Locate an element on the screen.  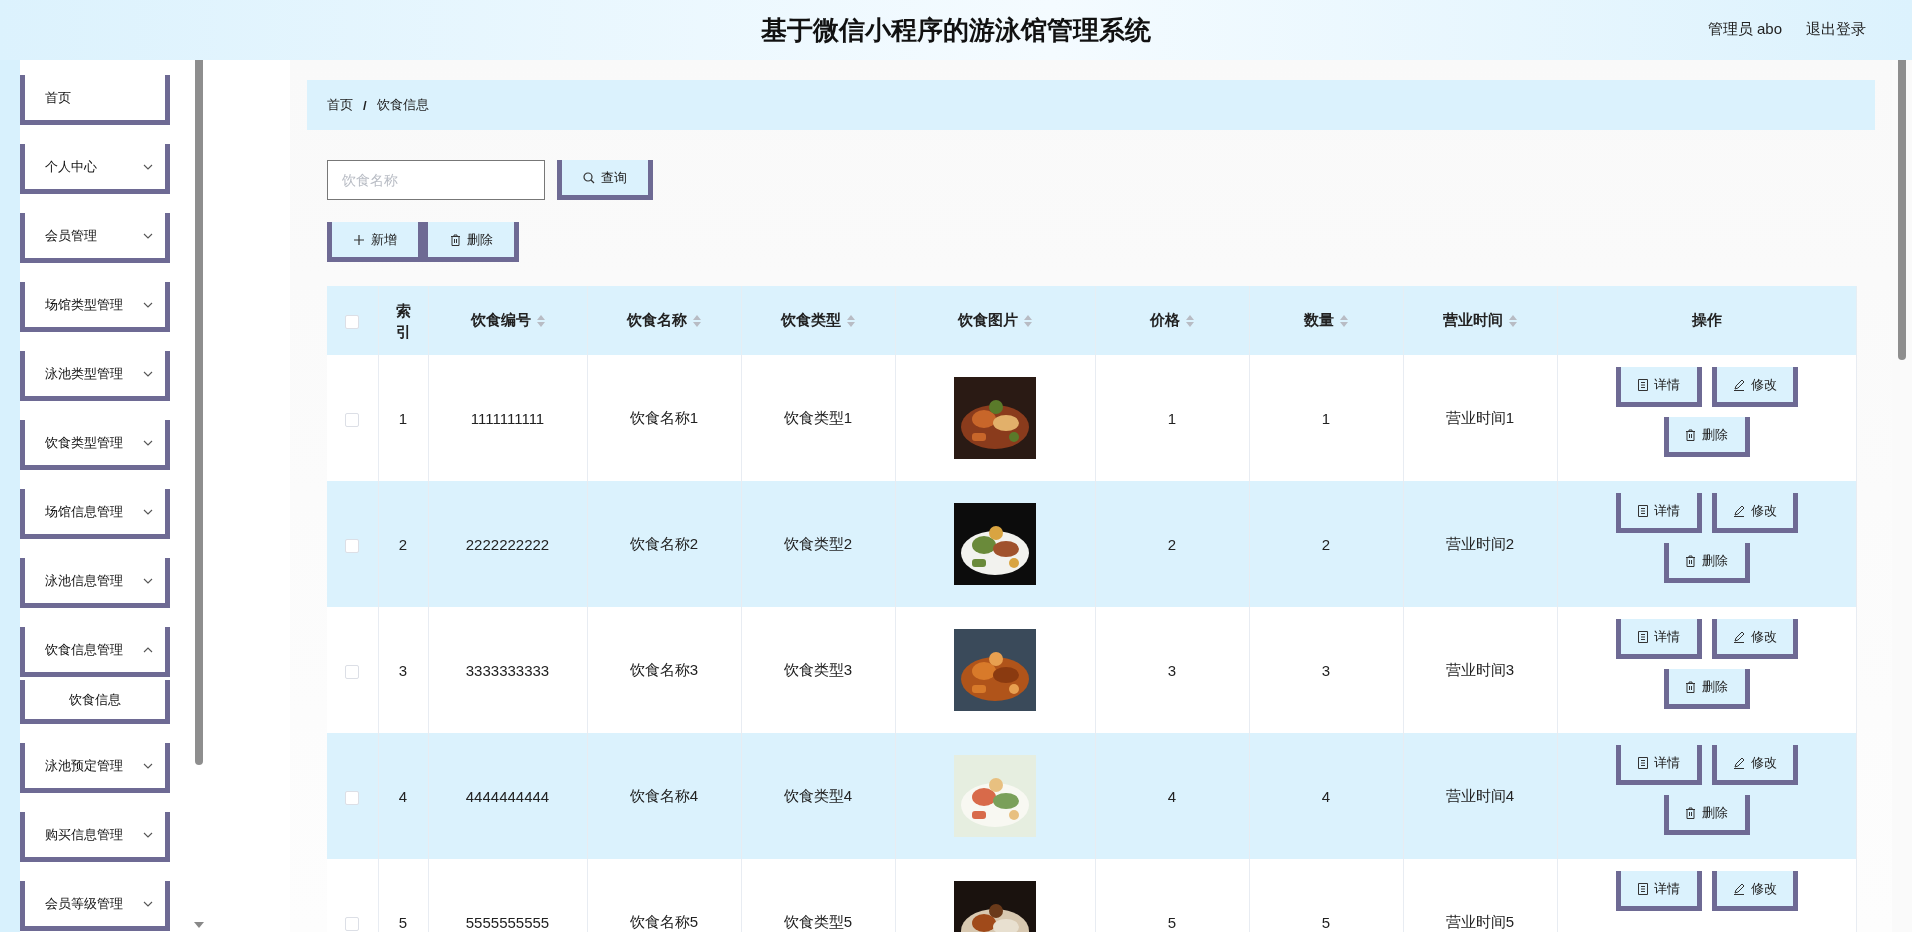
user-name: 管理员 abo is located at coordinates (1744, 29).